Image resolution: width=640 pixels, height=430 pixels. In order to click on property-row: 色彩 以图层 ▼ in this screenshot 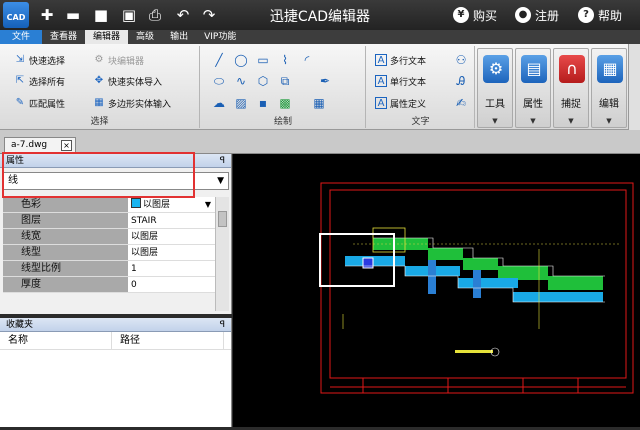, I will do `click(109, 205)`.